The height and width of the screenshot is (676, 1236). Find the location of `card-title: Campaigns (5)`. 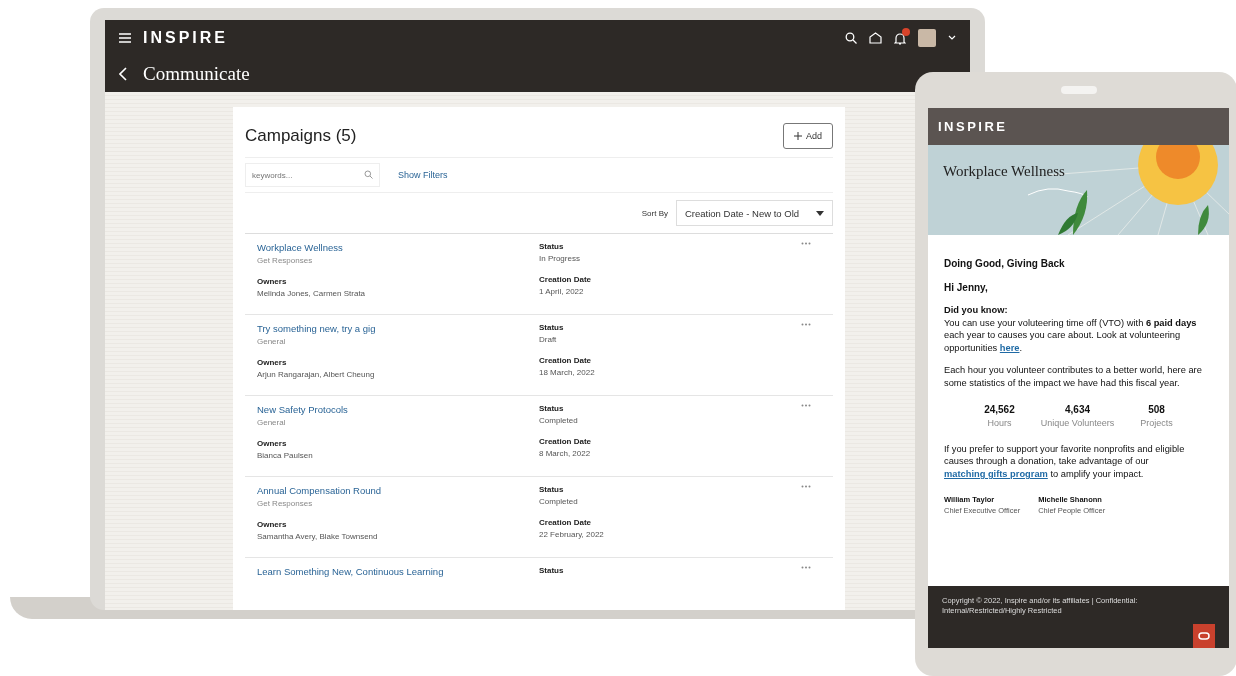

card-title: Campaigns (5) is located at coordinates (301, 136).